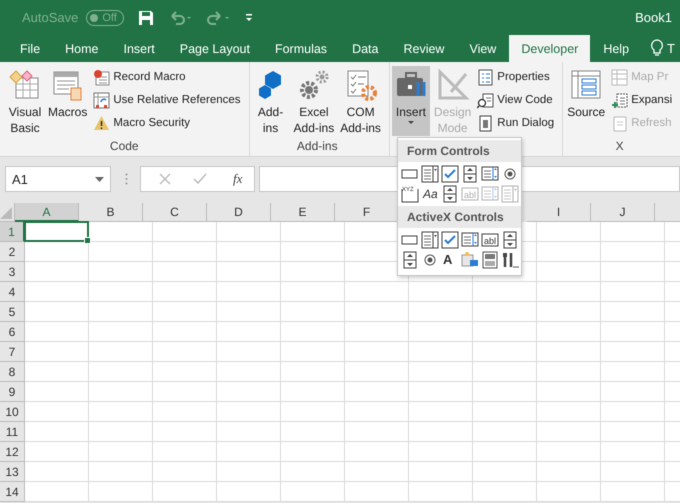 The height and width of the screenshot is (503, 680). What do you see at coordinates (12, 312) in the screenshot?
I see `row-header: 5` at bounding box center [12, 312].